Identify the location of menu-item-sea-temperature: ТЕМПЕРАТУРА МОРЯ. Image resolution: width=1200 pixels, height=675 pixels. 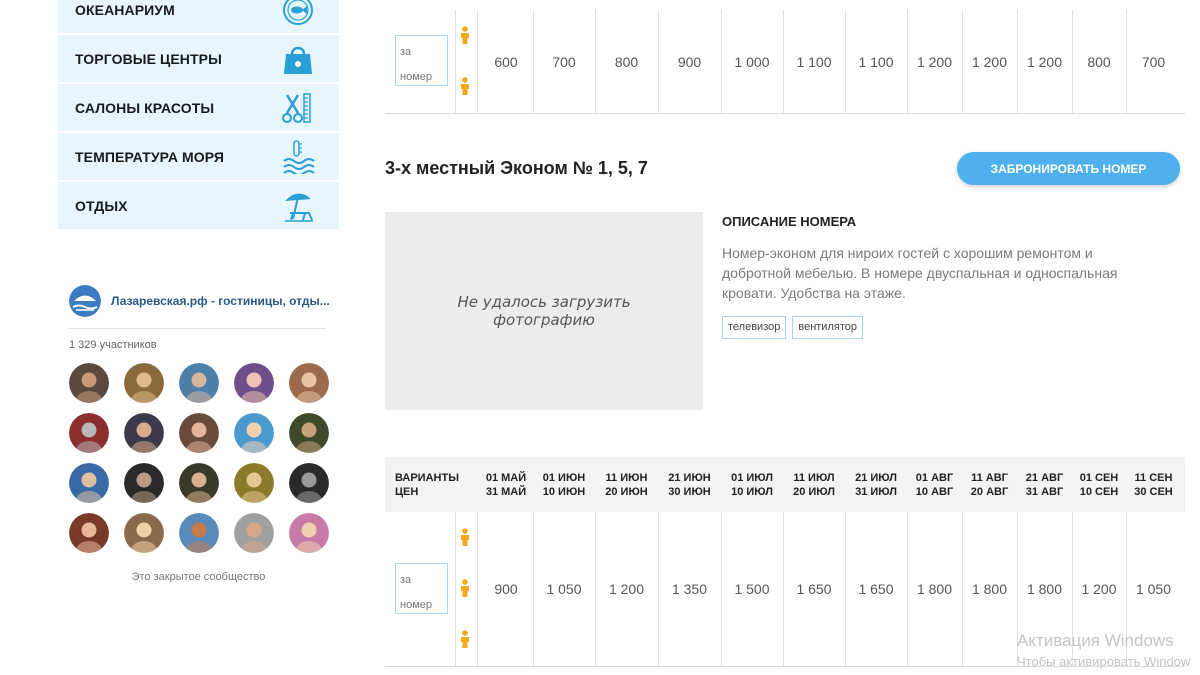
(198, 156).